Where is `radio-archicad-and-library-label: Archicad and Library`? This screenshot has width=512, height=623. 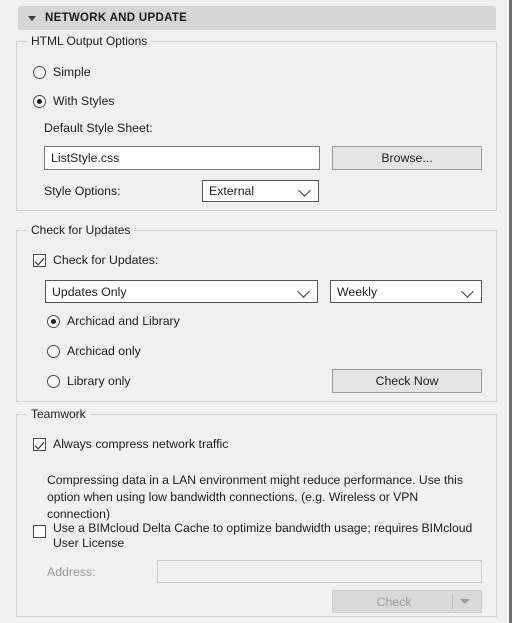
radio-archicad-and-library-label: Archicad and Library is located at coordinates (123, 321).